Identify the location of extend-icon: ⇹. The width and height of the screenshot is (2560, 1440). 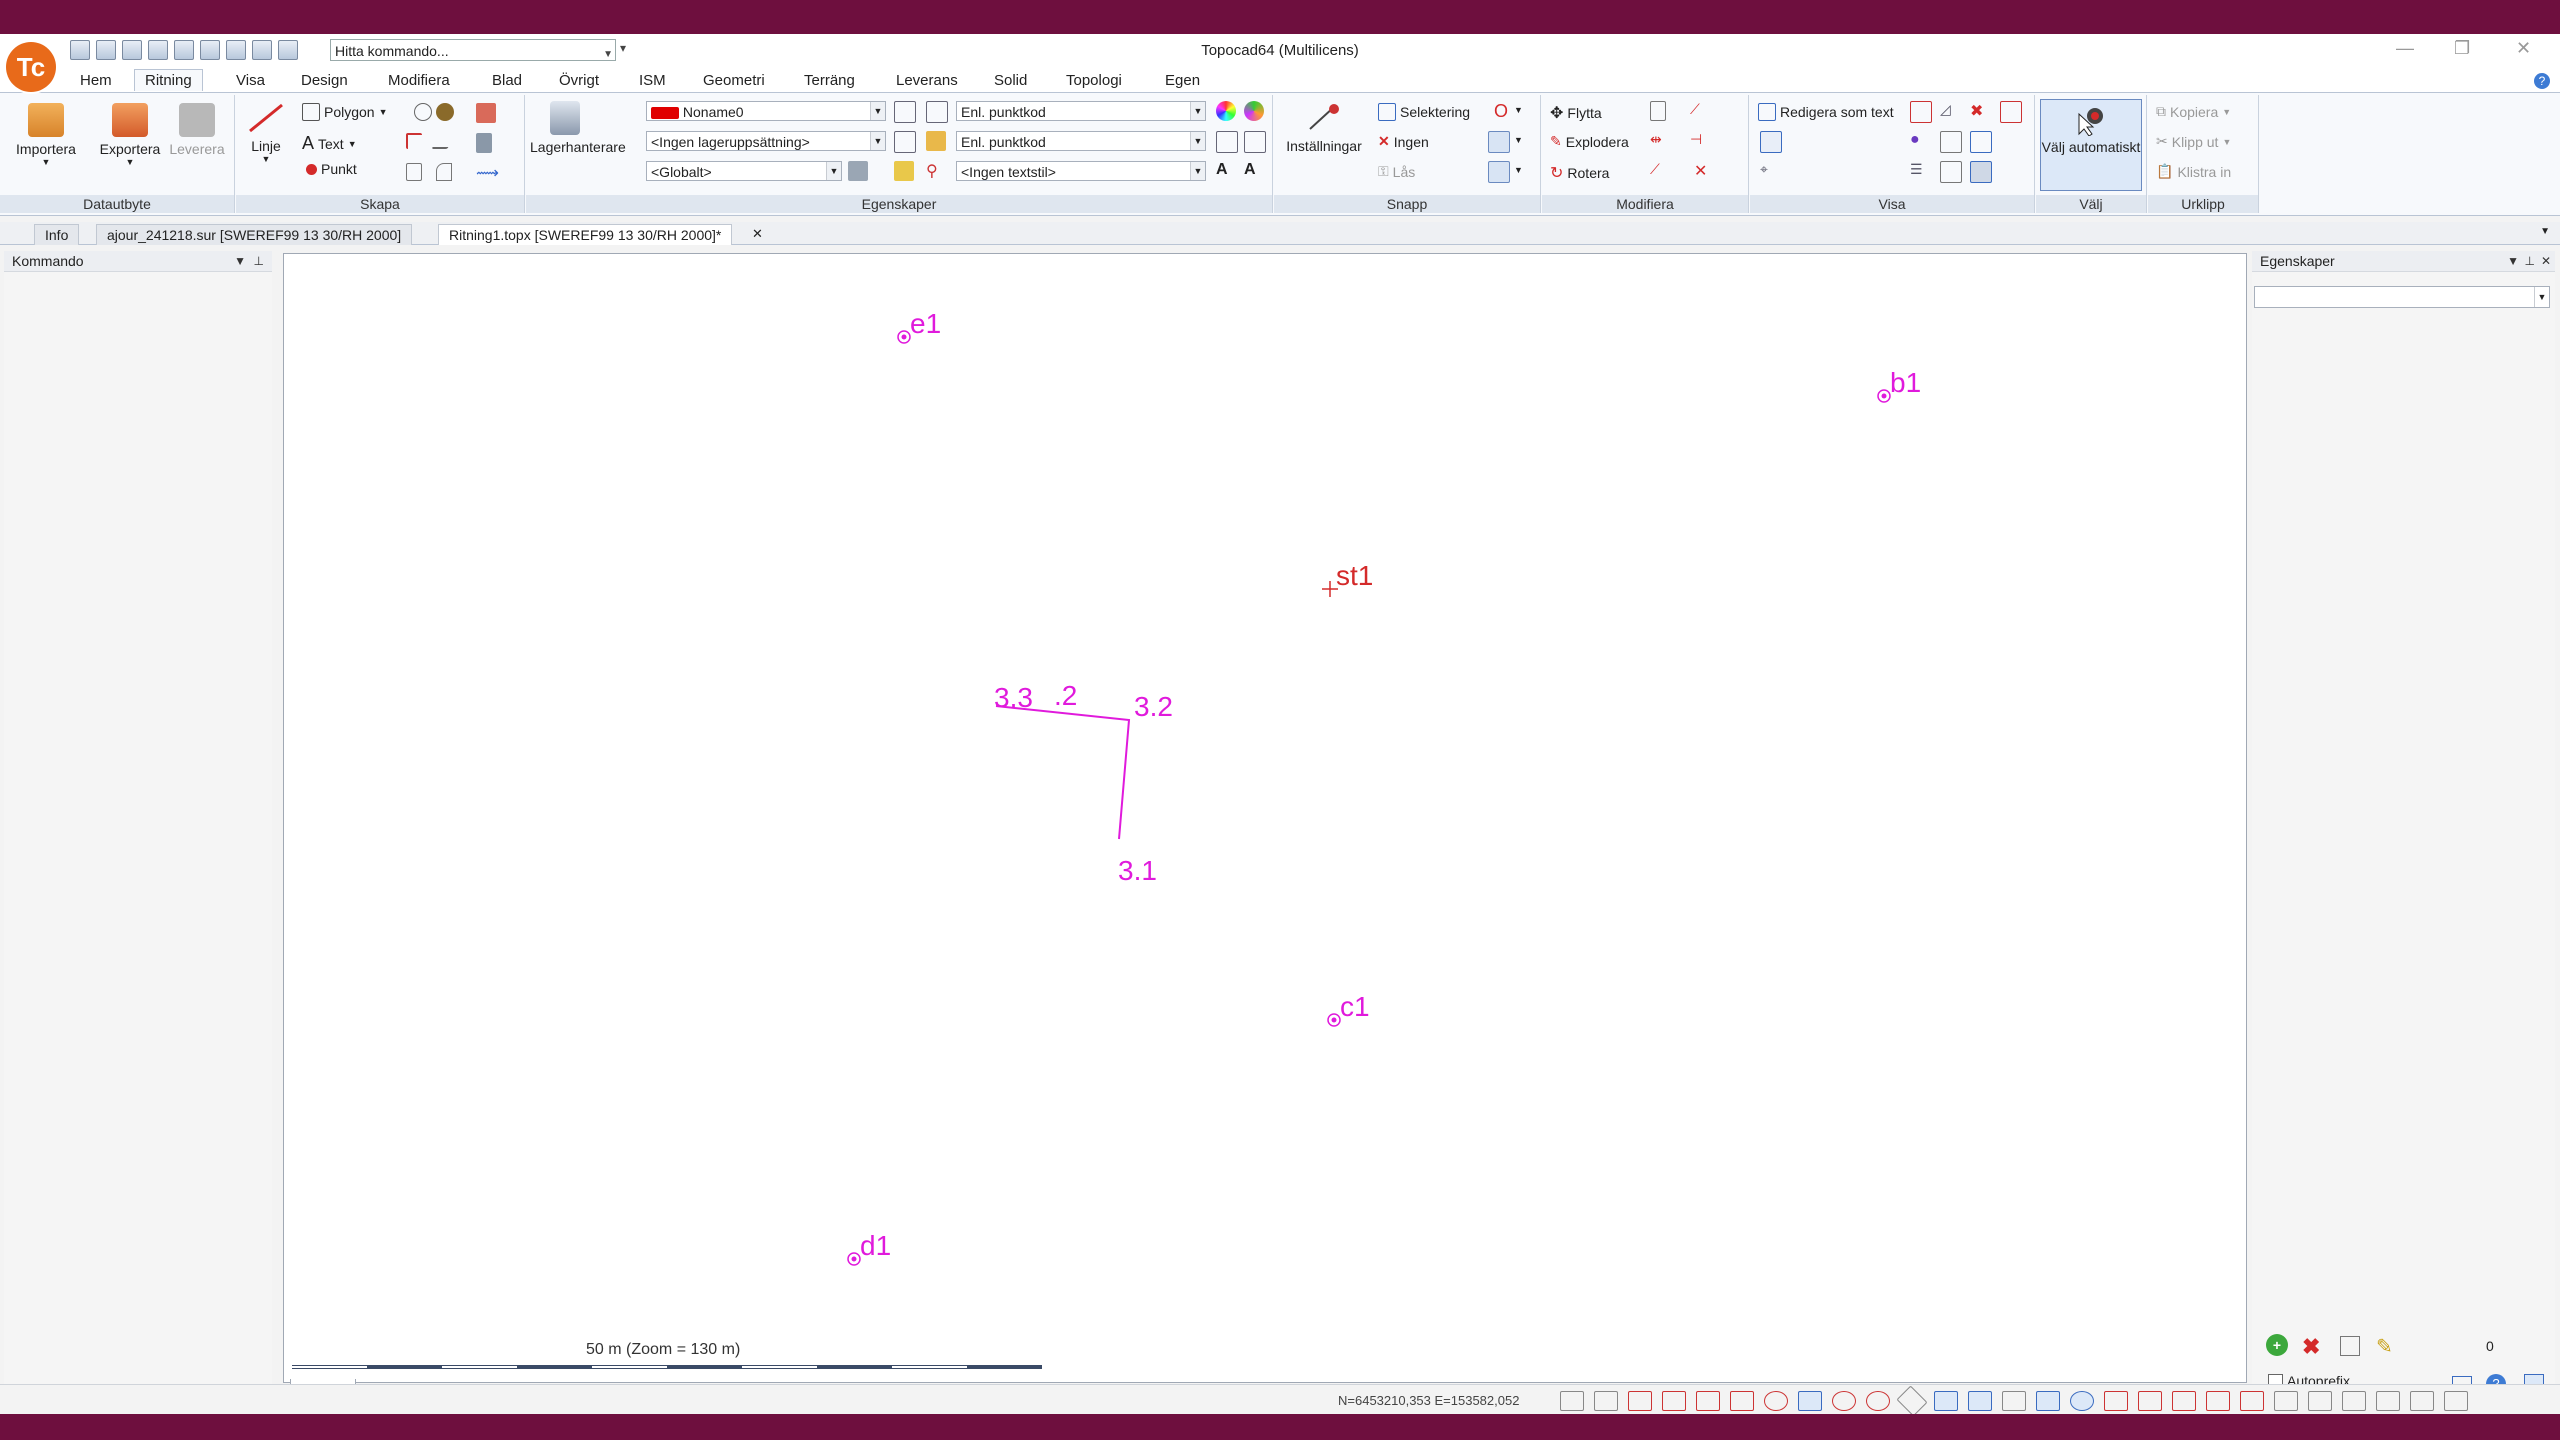
(1660, 141).